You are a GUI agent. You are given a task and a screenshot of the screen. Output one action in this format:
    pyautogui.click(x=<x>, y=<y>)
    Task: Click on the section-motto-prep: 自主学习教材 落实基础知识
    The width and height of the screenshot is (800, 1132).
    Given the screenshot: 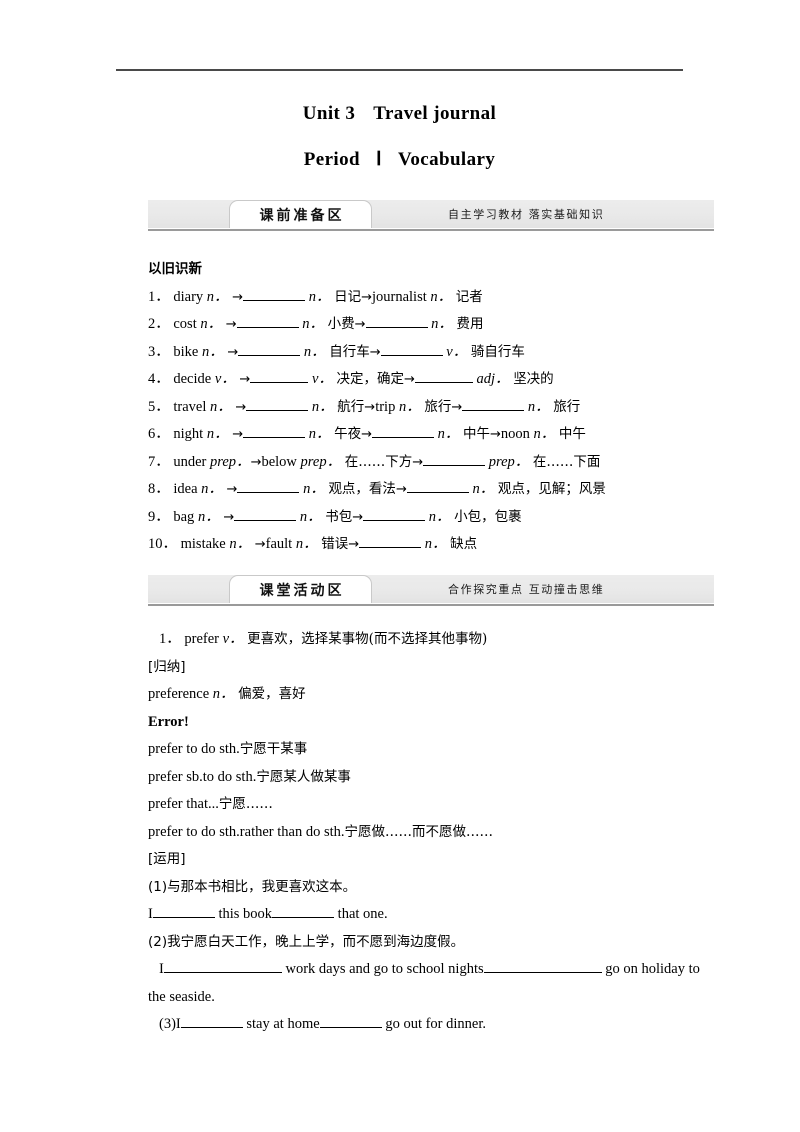 What is the action you would take?
    pyautogui.click(x=526, y=214)
    